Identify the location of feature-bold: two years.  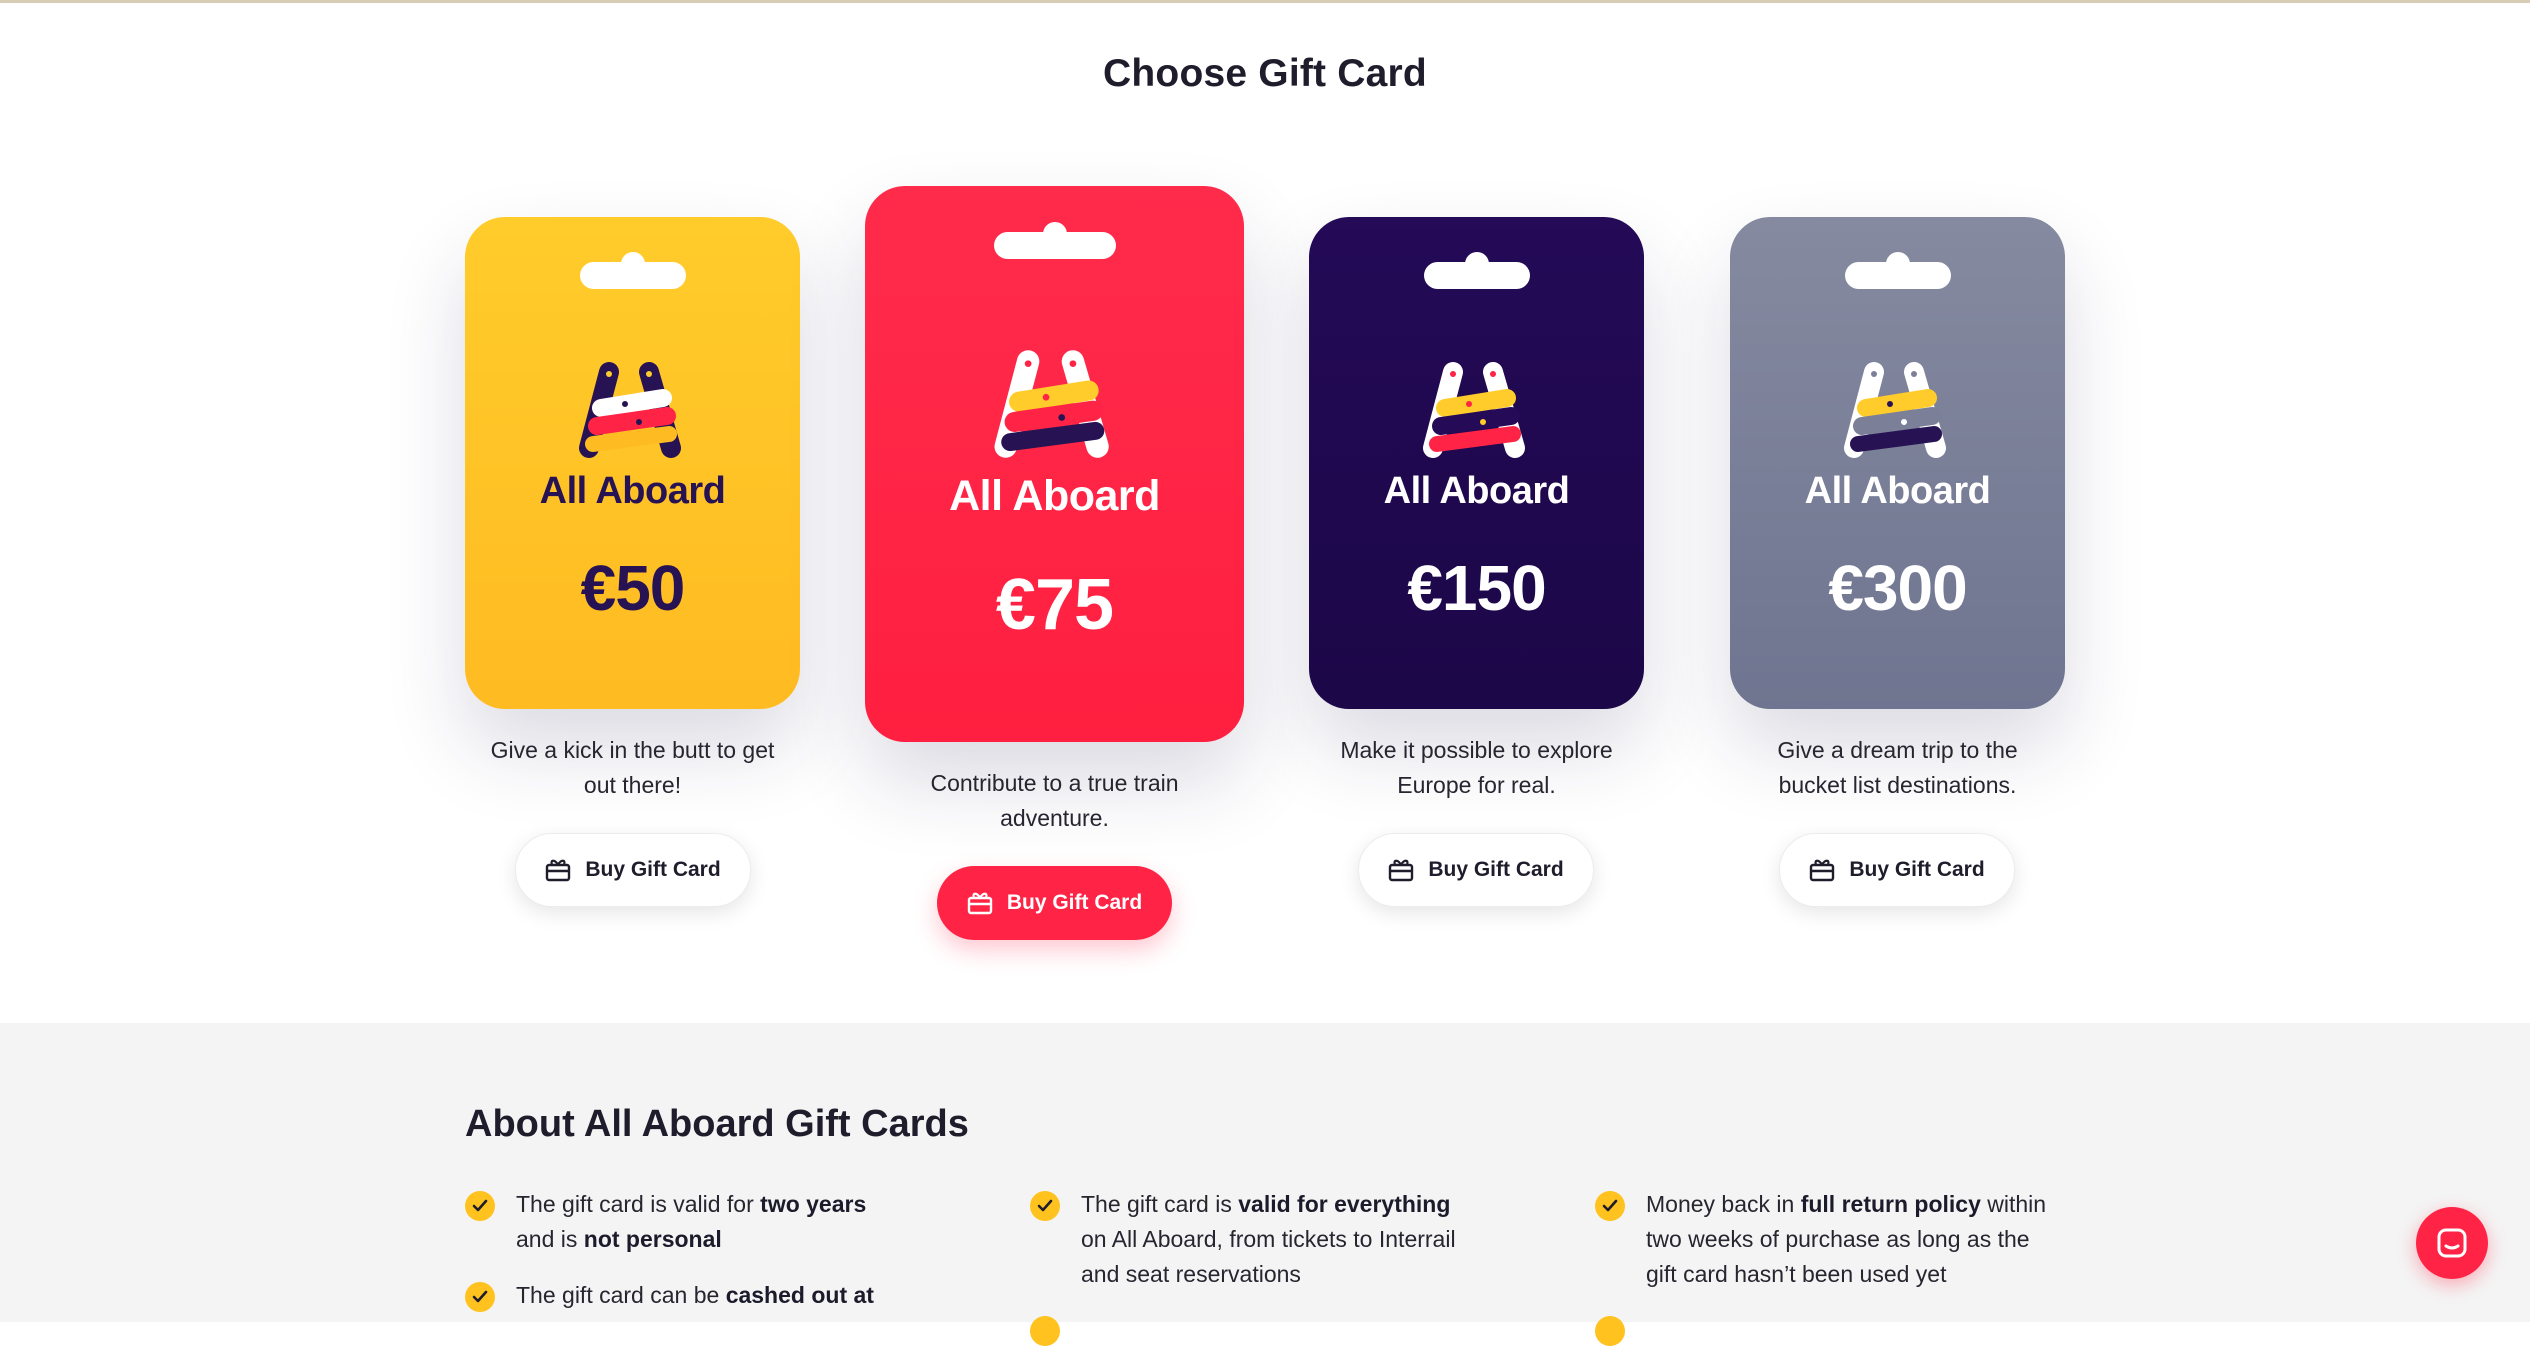
(813, 1204).